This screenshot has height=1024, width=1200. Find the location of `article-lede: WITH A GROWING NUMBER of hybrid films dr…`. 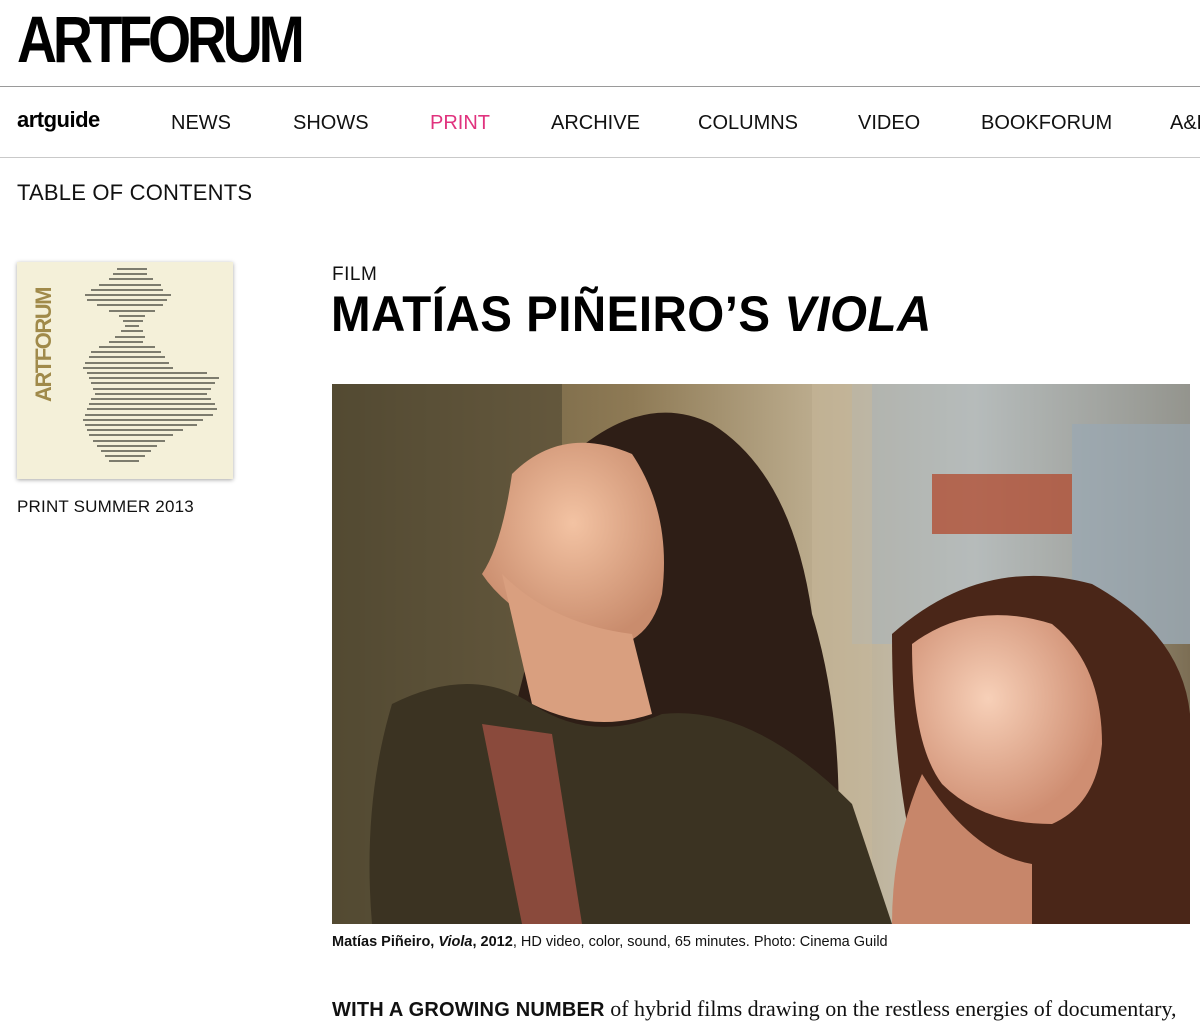

article-lede: WITH A GROWING NUMBER of hybrid films dr… is located at coordinates (754, 1009).